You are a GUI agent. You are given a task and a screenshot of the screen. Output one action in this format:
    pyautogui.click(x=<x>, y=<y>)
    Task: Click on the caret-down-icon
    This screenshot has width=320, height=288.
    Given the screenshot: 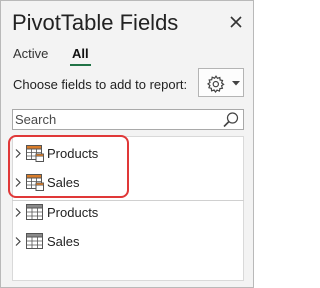 What is the action you would take?
    pyautogui.click(x=236, y=83)
    